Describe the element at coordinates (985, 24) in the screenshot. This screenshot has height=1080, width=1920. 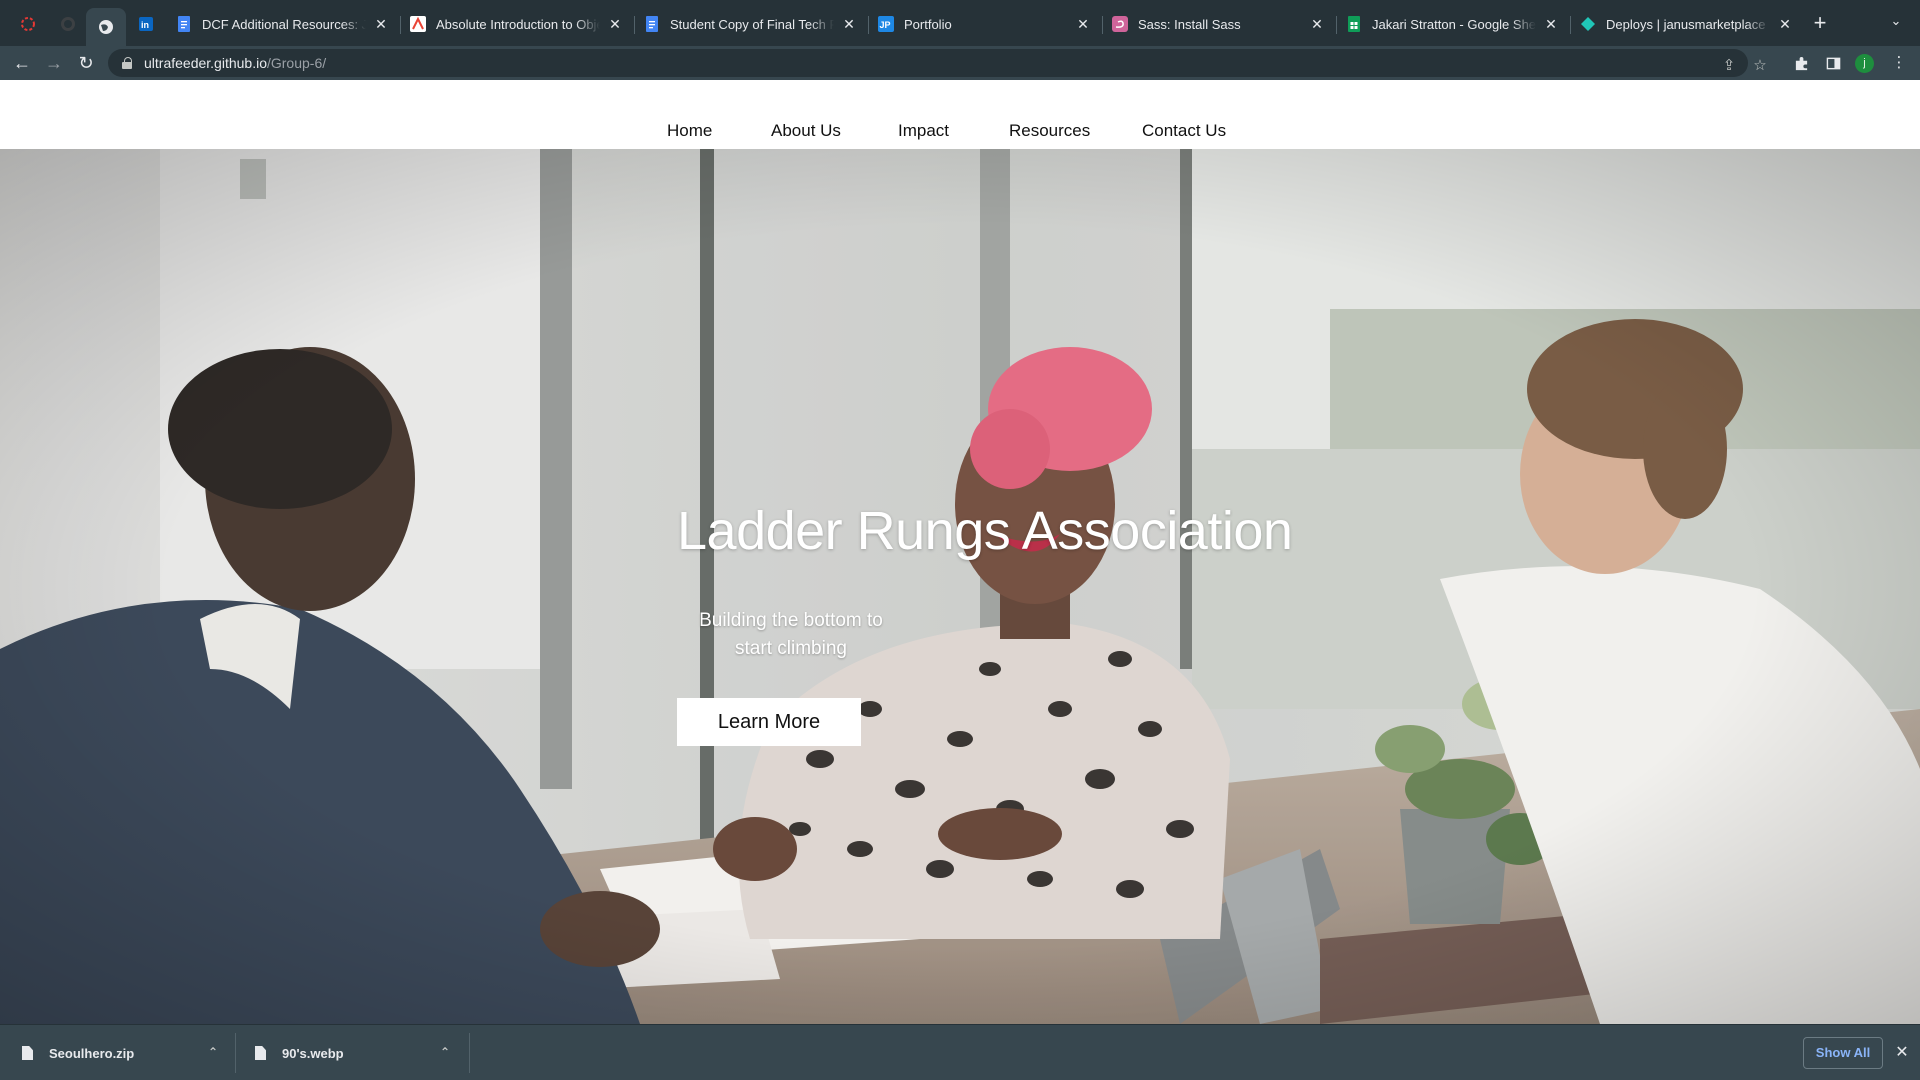
I see `tab-portfolio: JP Portfolio ✕` at that location.